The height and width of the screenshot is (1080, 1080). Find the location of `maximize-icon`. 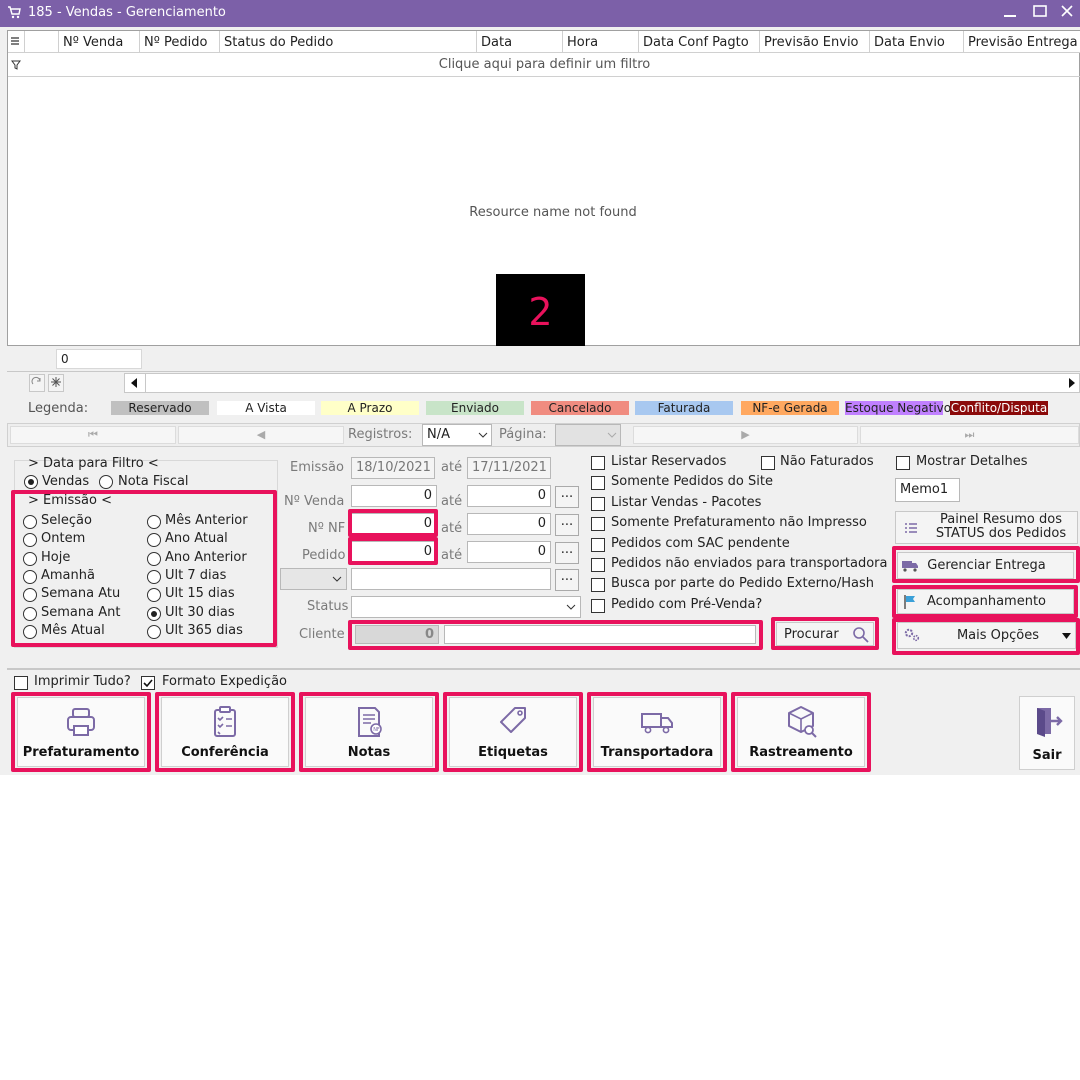

maximize-icon is located at coordinates (1040, 11).